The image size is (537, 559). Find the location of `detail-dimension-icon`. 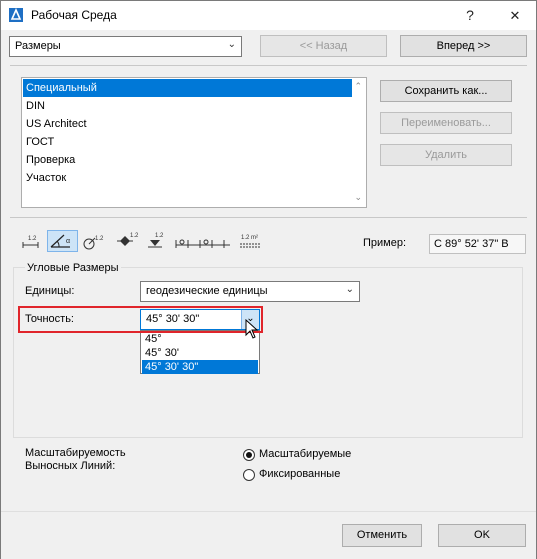

detail-dimension-icon is located at coordinates (203, 241).